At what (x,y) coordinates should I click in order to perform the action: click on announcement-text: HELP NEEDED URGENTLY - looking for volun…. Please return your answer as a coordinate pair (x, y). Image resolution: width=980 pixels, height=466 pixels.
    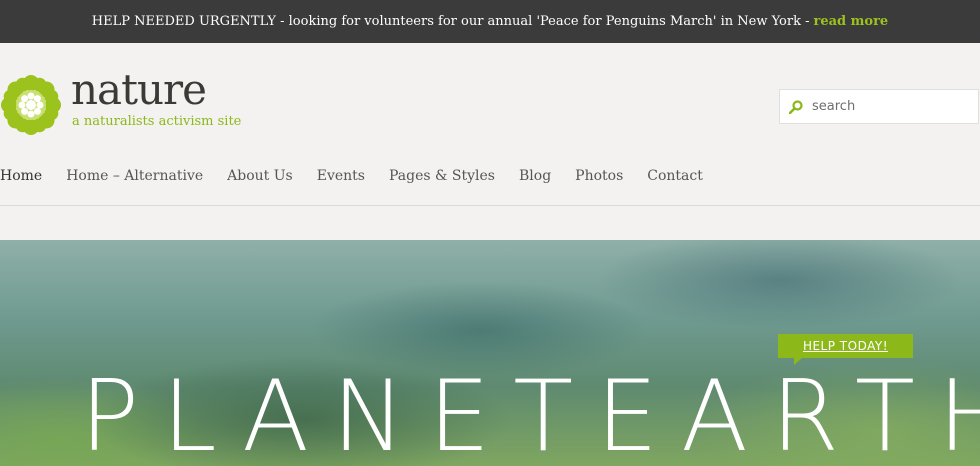
    Looking at the image, I should click on (450, 21).